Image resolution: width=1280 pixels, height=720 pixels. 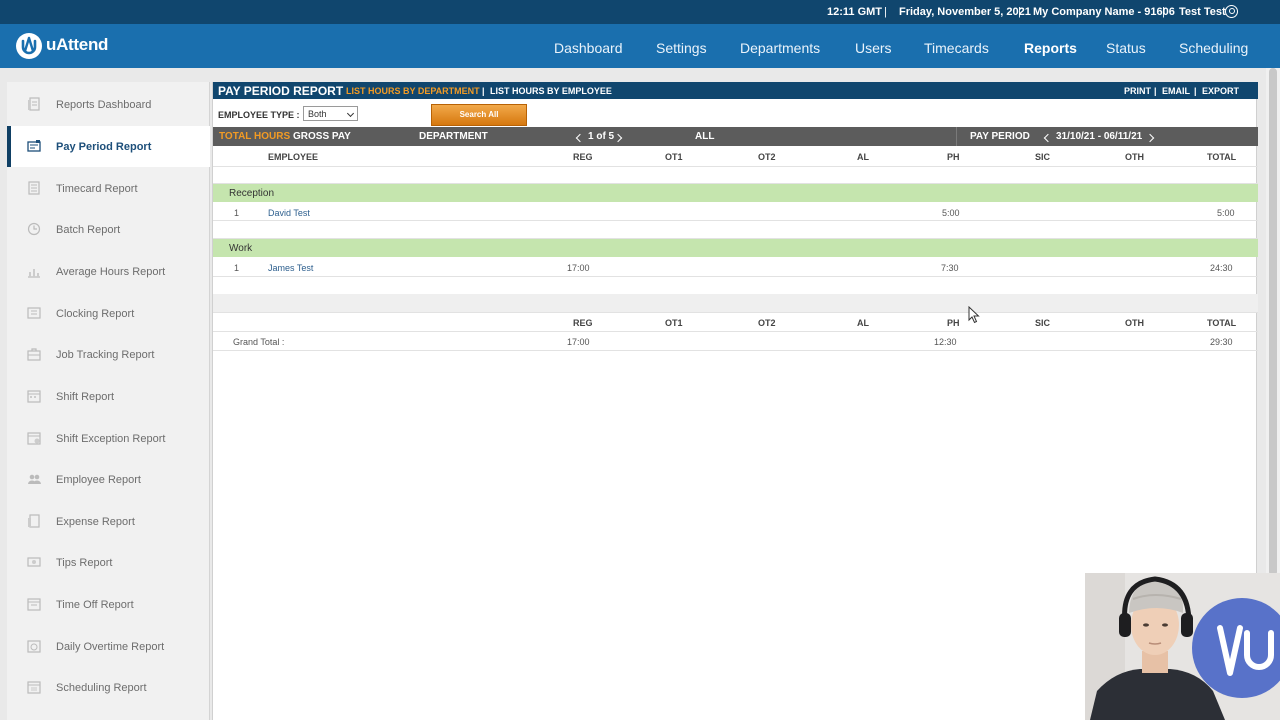 I want to click on user-account-icon, so click(x=1231, y=11).